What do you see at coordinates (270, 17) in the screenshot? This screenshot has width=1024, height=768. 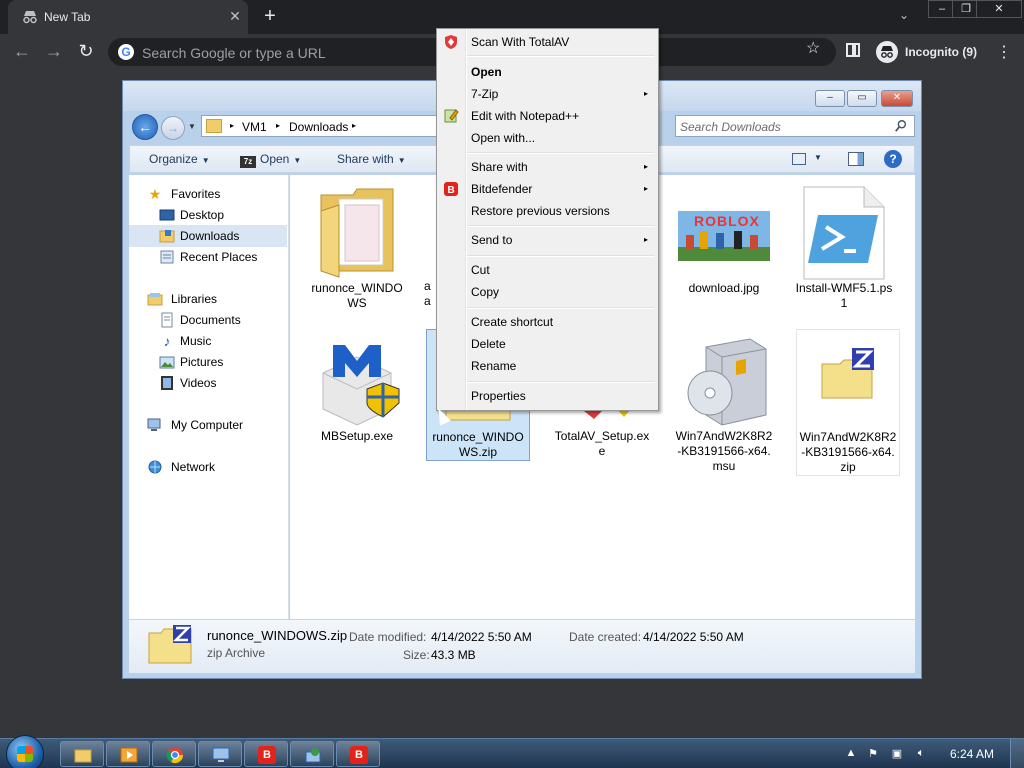 I see `new-tab-button: +` at bounding box center [270, 17].